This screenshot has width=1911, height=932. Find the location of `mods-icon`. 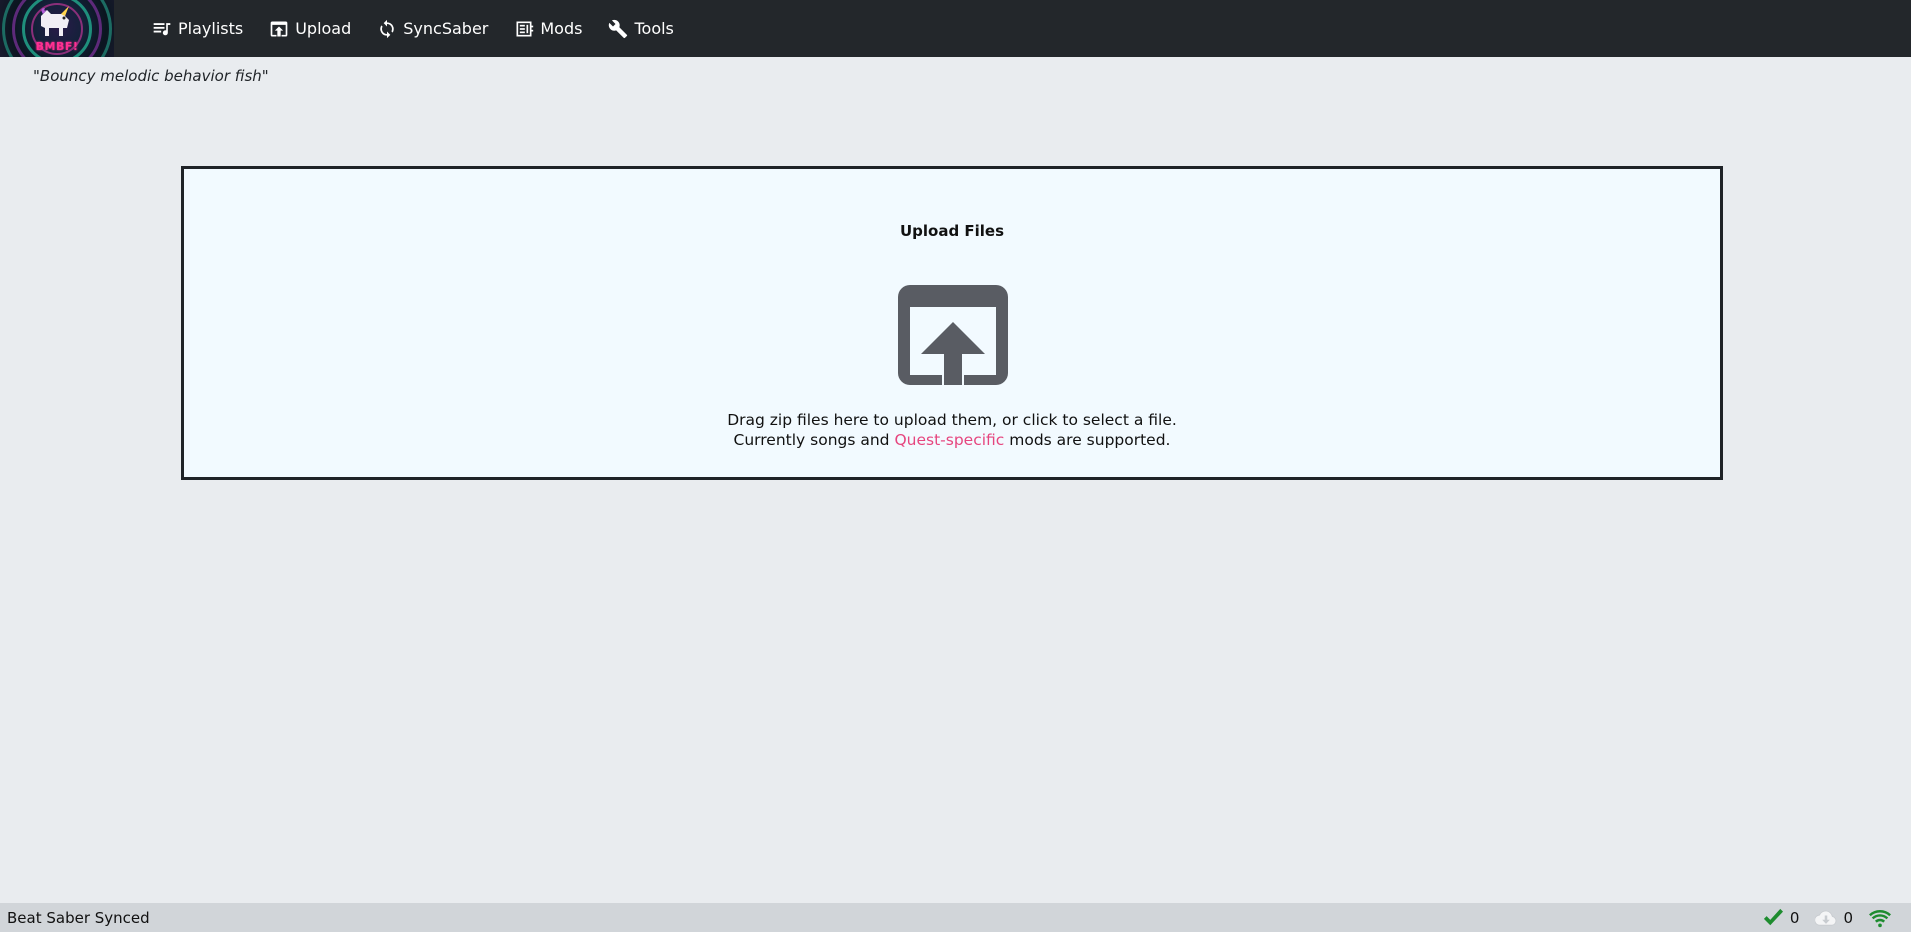

mods-icon is located at coordinates (525, 28).